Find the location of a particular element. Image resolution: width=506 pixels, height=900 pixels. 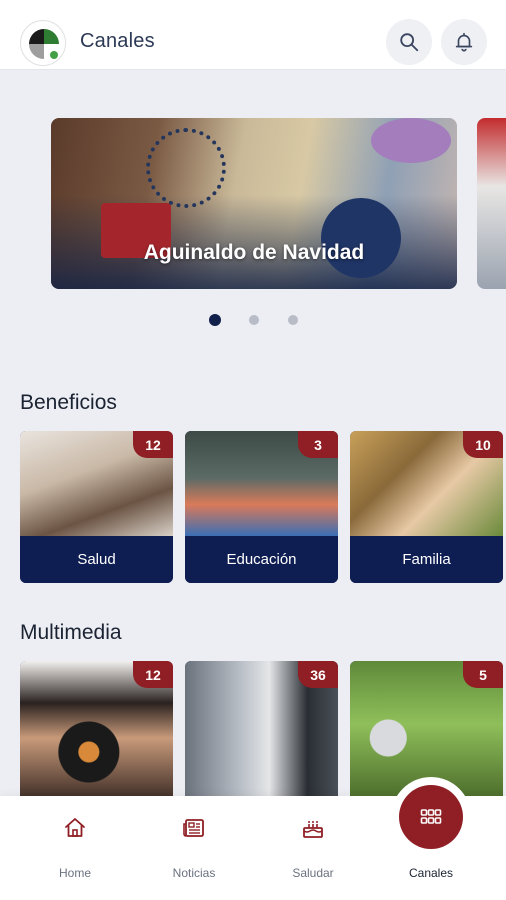

page-title: Canales is located at coordinates (117, 41).